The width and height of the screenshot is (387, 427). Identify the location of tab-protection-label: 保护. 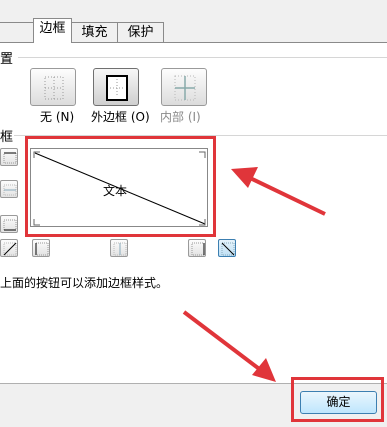
(140, 32).